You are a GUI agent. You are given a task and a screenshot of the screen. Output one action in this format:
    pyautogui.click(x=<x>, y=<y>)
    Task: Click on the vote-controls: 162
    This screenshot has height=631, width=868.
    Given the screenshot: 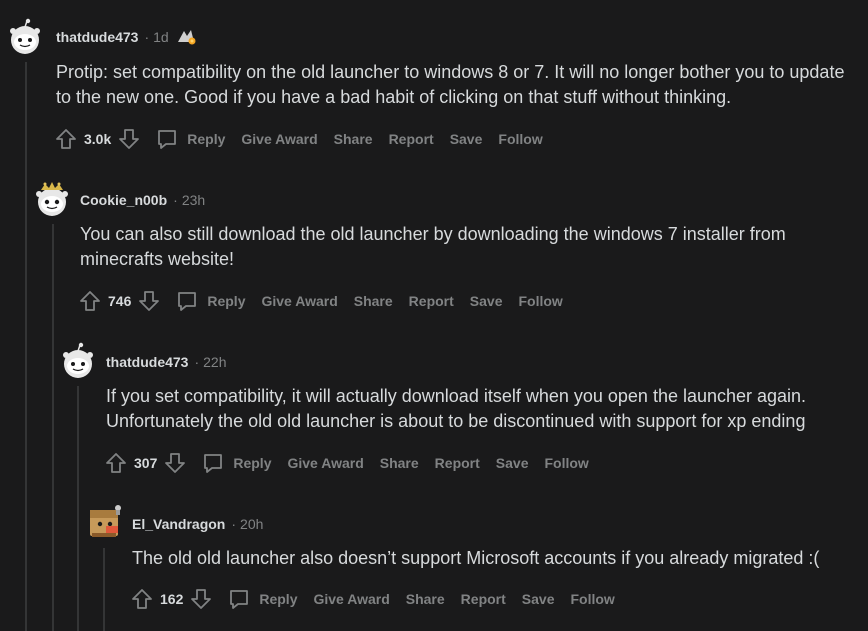 What is the action you would take?
    pyautogui.click(x=171, y=599)
    